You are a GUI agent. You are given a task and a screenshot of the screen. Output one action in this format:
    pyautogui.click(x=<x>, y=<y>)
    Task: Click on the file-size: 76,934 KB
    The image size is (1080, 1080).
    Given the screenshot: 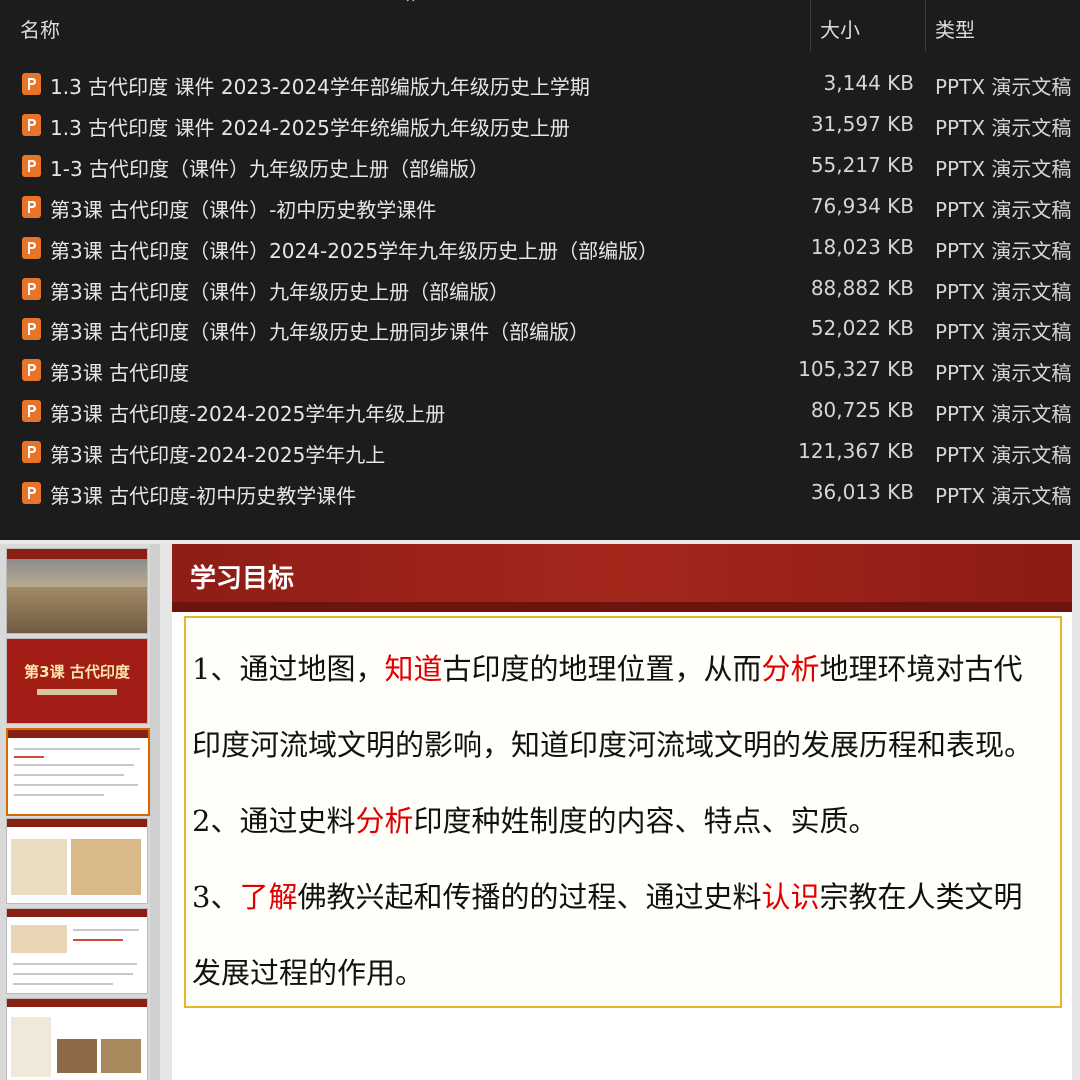 What is the action you would take?
    pyautogui.click(x=862, y=205)
    